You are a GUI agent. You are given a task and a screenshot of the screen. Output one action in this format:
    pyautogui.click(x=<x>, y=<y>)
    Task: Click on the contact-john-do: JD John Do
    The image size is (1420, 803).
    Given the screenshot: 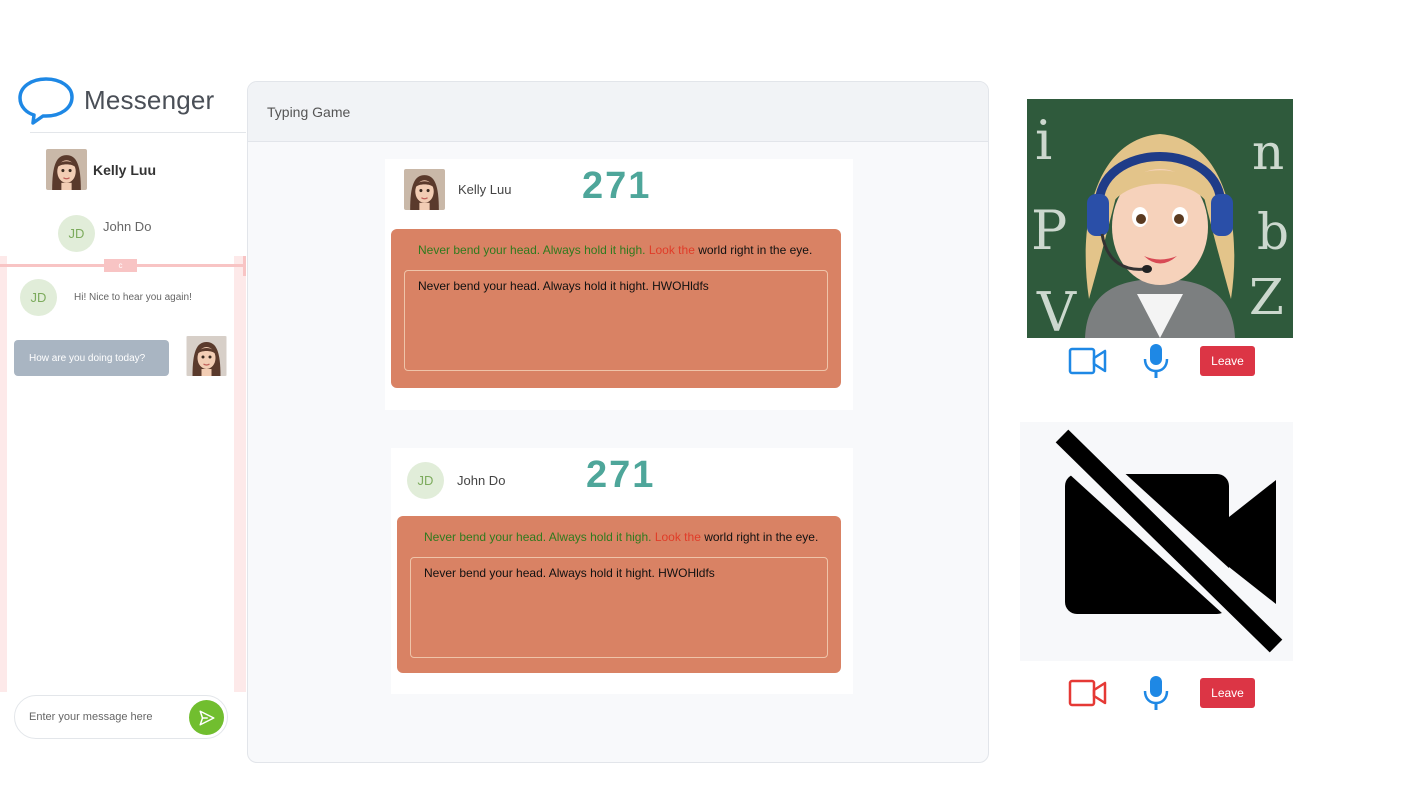 What is the action you would take?
    pyautogui.click(x=104, y=233)
    